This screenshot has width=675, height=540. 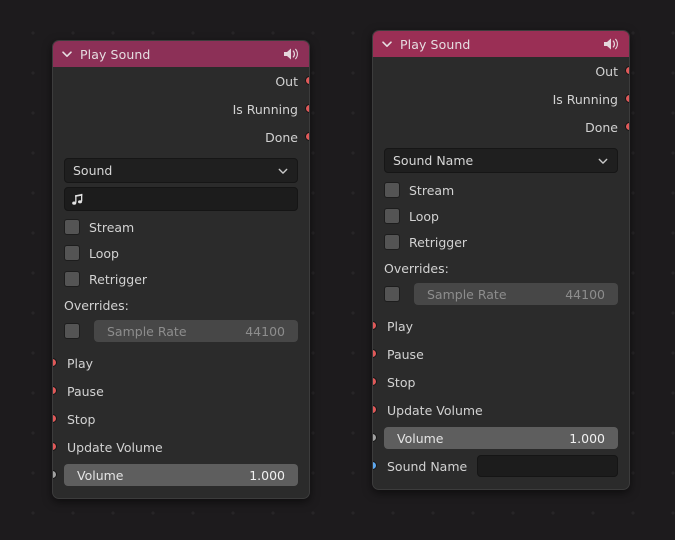 I want to click on sound-file-field, so click(x=181, y=199).